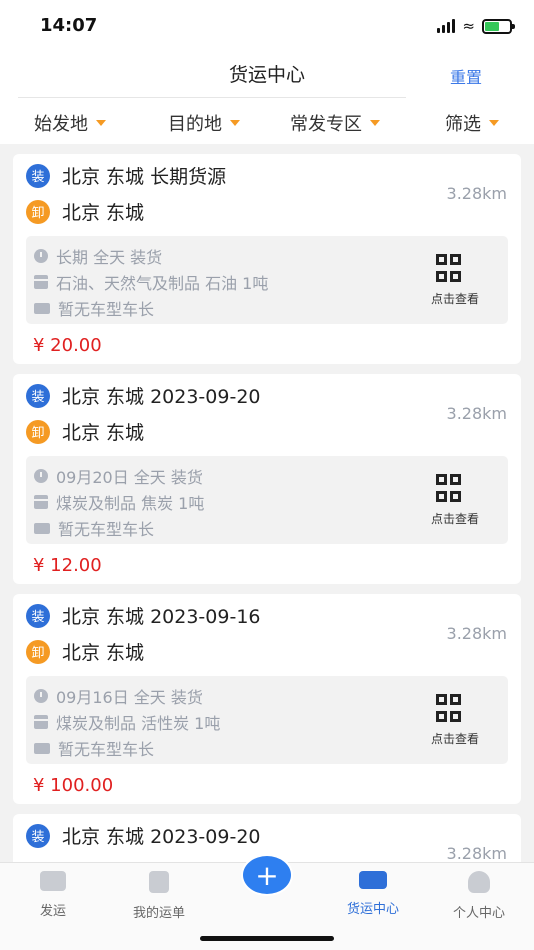 This screenshot has height=950, width=534. What do you see at coordinates (53, 895) in the screenshot?
I see `tab-ship: 发运` at bounding box center [53, 895].